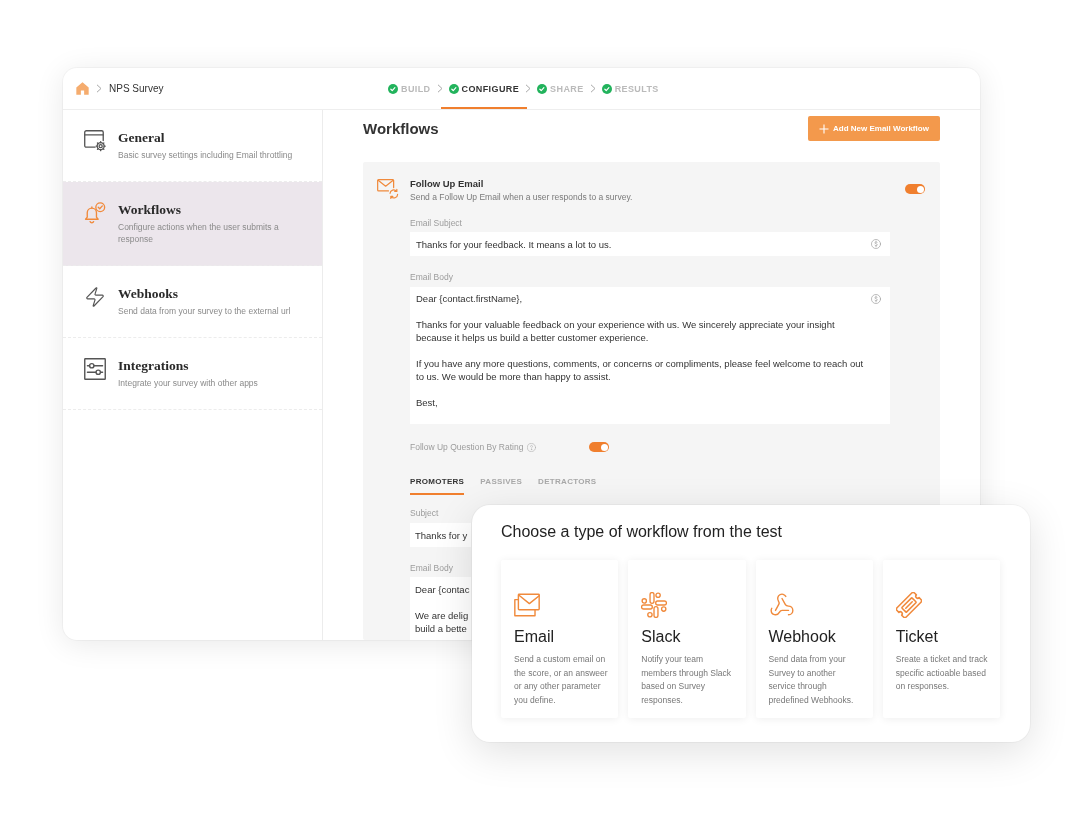 The height and width of the screenshot is (827, 1080). I want to click on webhook-icon, so click(781, 605).